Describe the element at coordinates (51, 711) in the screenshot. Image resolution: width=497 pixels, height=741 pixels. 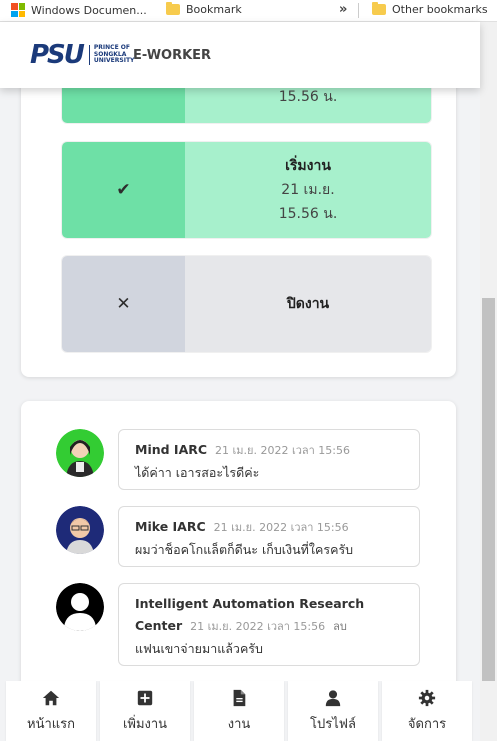
I see `nav-home: หน้าแรก` at that location.